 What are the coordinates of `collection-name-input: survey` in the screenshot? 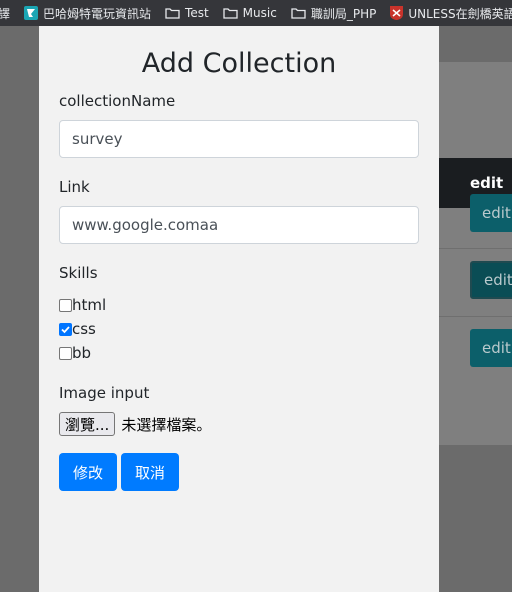 It's located at (239, 139).